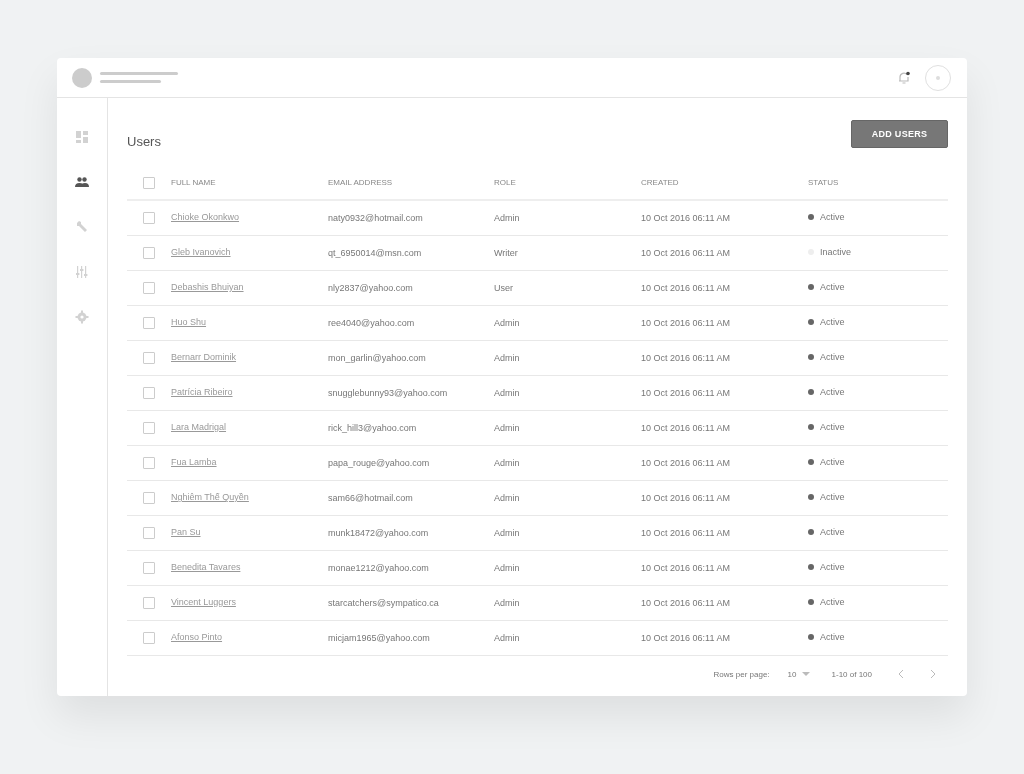 This screenshot has width=1024, height=774. I want to click on email-cell-text: nly2837@yahoo.com, so click(371, 288).